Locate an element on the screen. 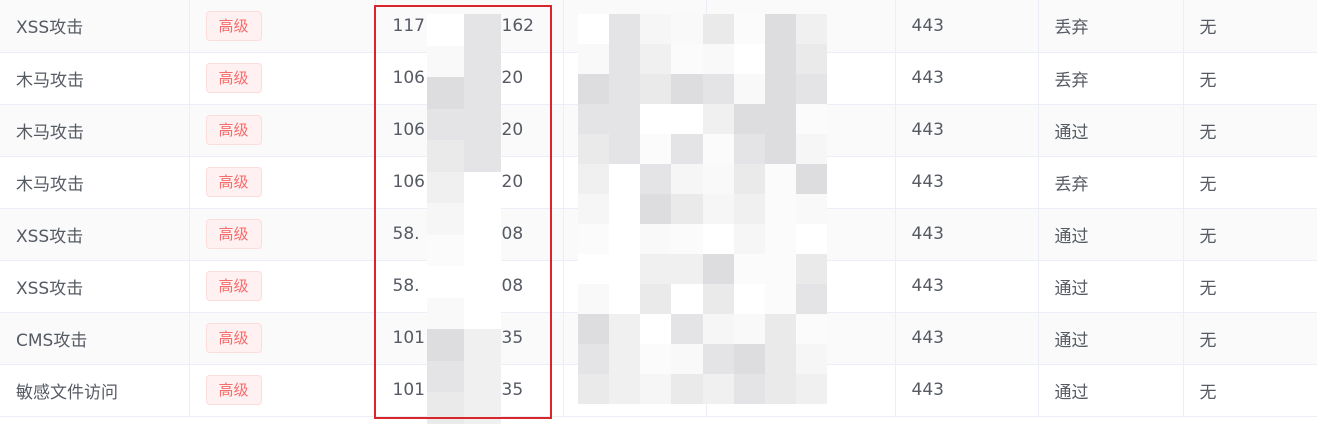 Image resolution: width=1317 pixels, height=424 pixels. table-row: CMS攻击 高级 101 35 443 通过无 is located at coordinates (658, 338).